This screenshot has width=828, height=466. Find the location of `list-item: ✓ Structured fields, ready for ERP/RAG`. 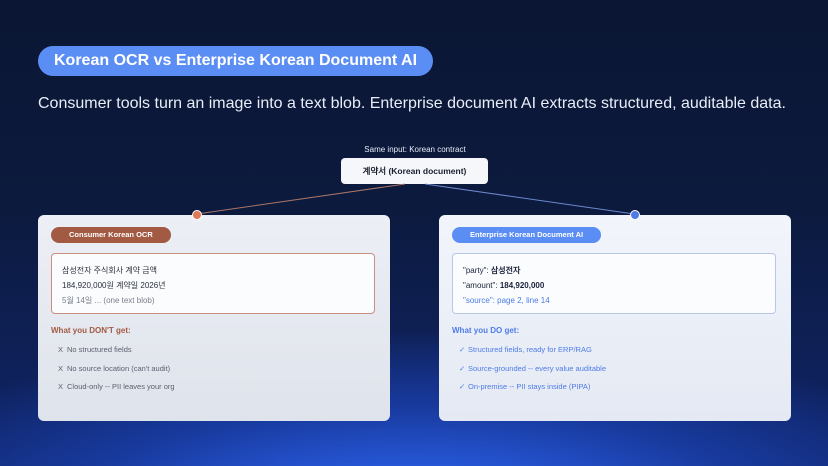

list-item: ✓ Structured fields, ready for ERP/RAG is located at coordinates (532, 353).